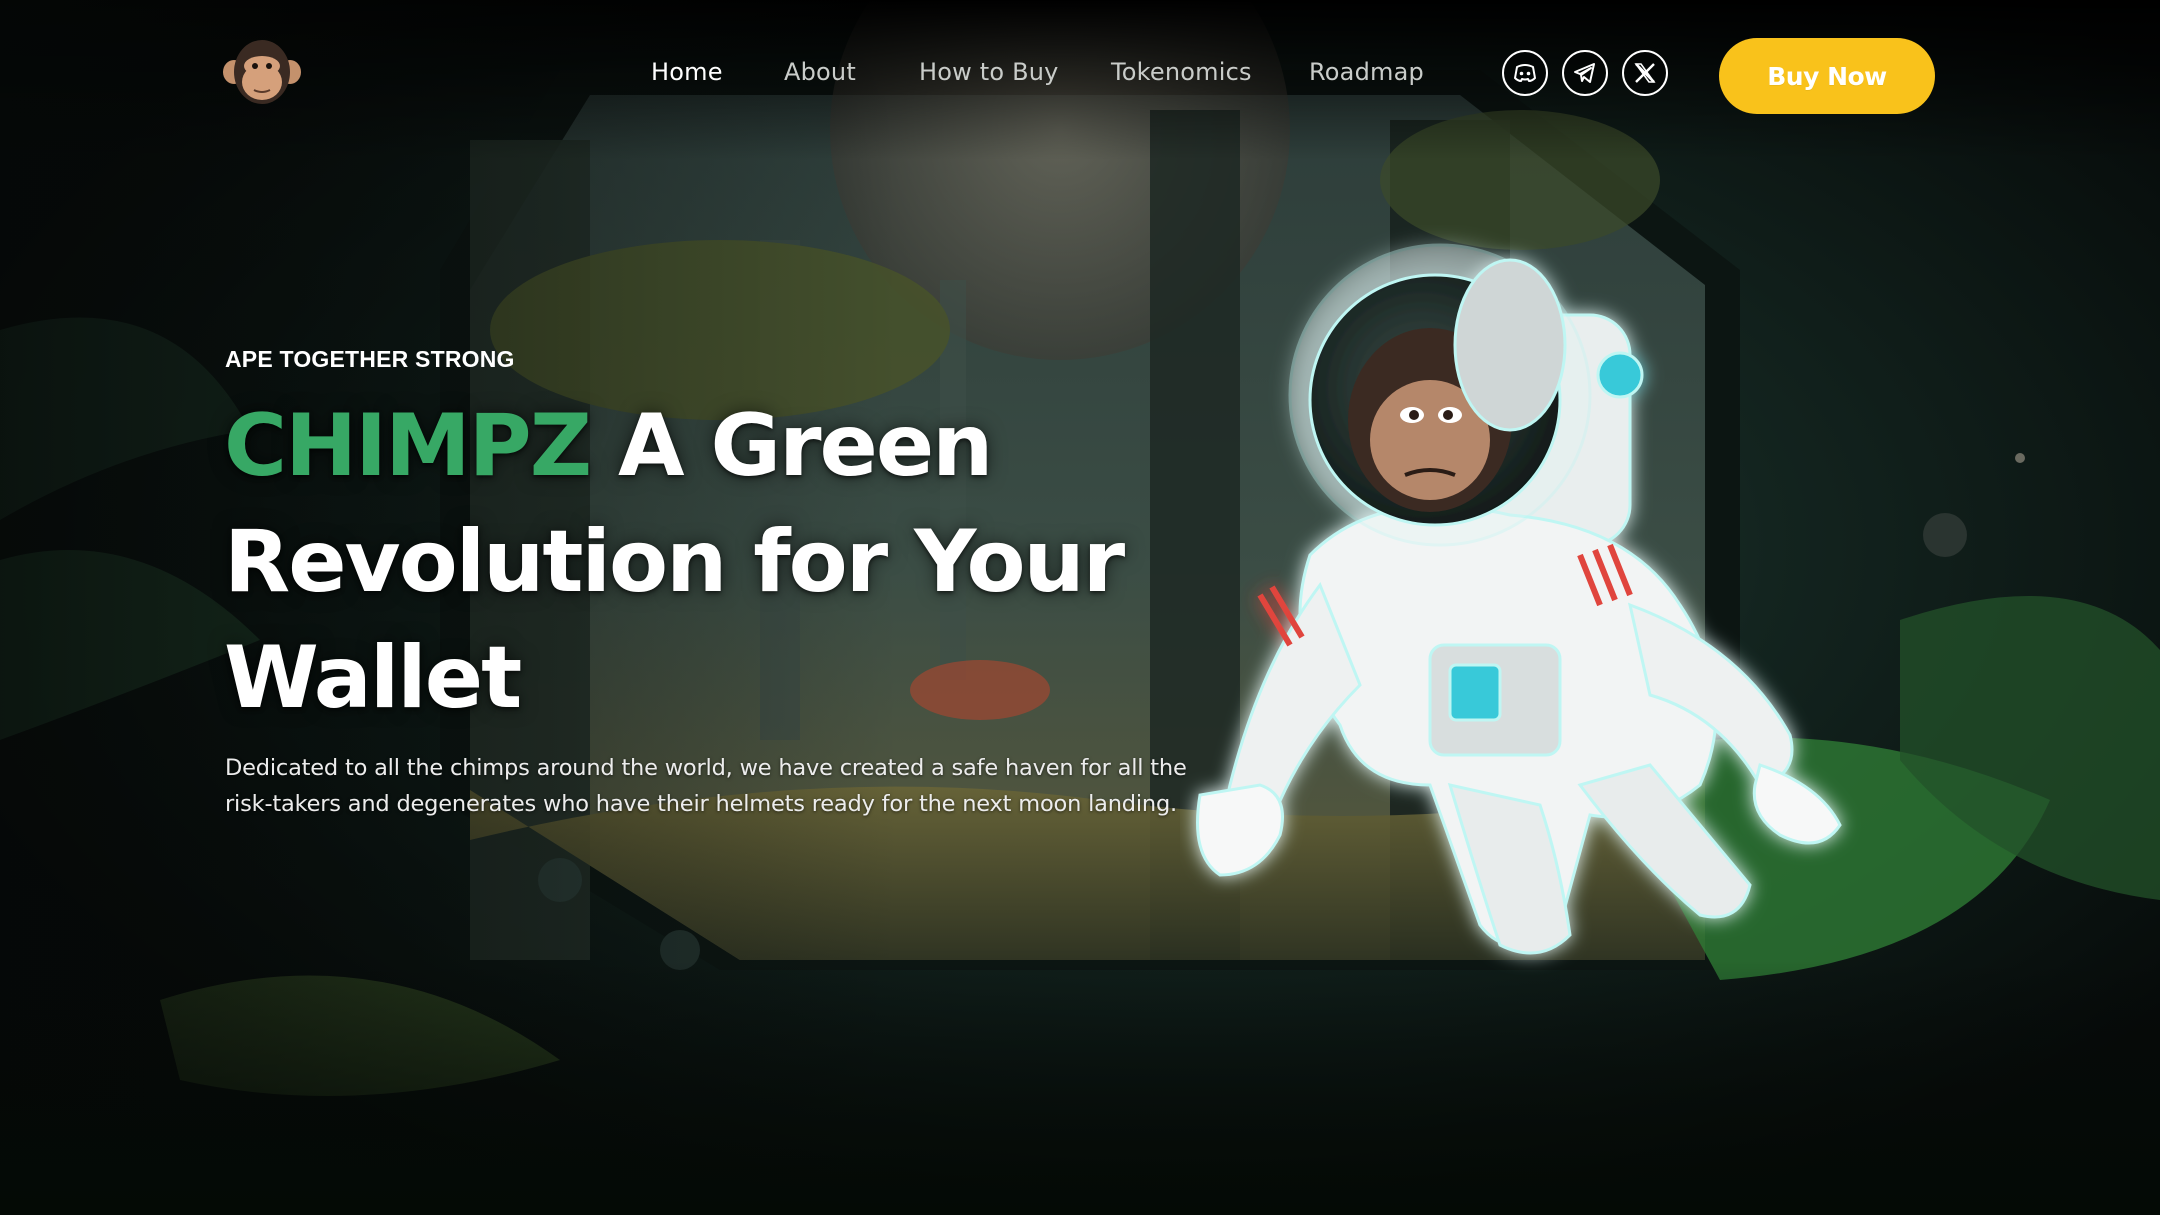 The width and height of the screenshot is (2160, 1215). I want to click on discord-icon, so click(1525, 73).